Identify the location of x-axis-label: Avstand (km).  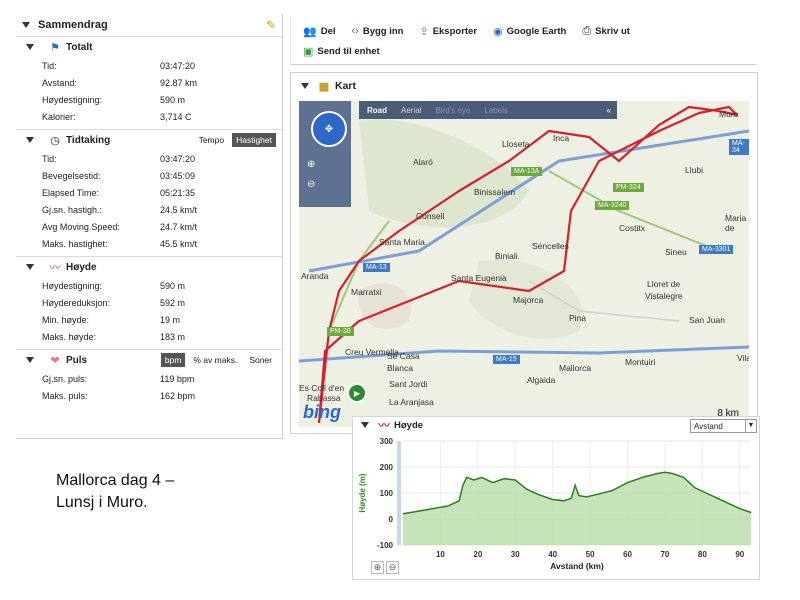
(577, 566).